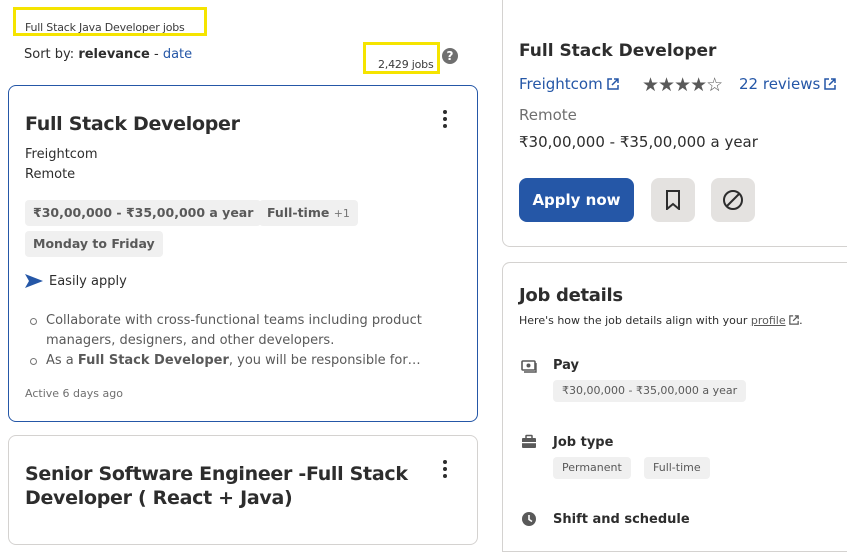  I want to click on job-type-chip: Full-time +1, so click(308, 213).